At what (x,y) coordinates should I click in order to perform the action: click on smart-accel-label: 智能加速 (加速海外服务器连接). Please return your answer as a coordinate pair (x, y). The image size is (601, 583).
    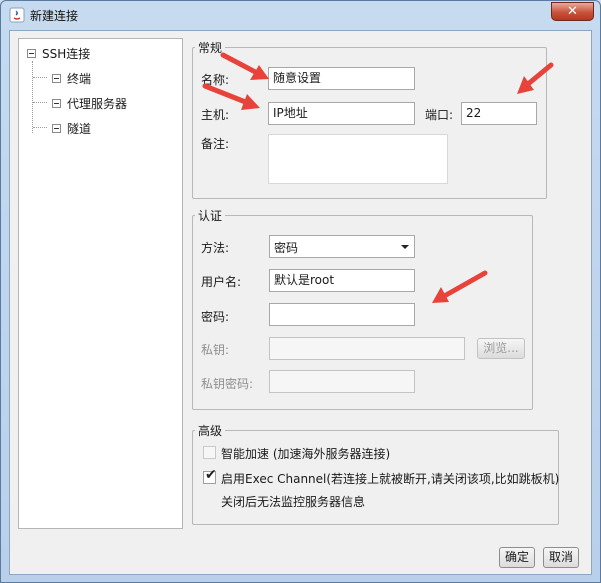
    Looking at the image, I should click on (306, 454).